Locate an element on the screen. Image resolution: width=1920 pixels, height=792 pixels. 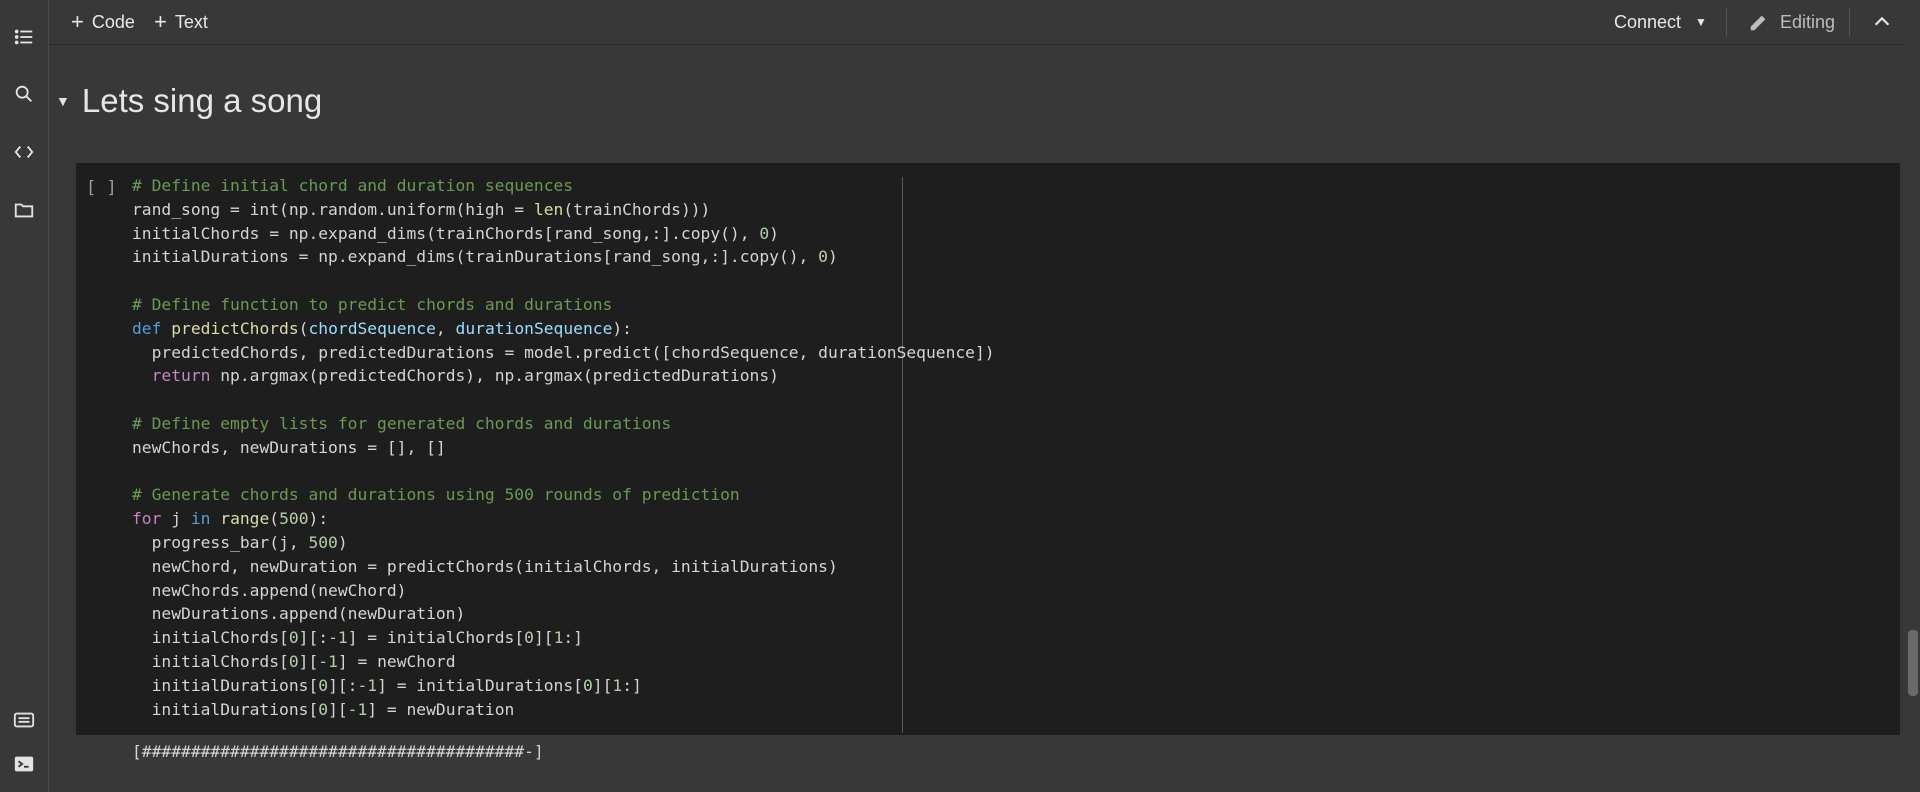
collapse-section-icon: ▼ is located at coordinates (63, 101).